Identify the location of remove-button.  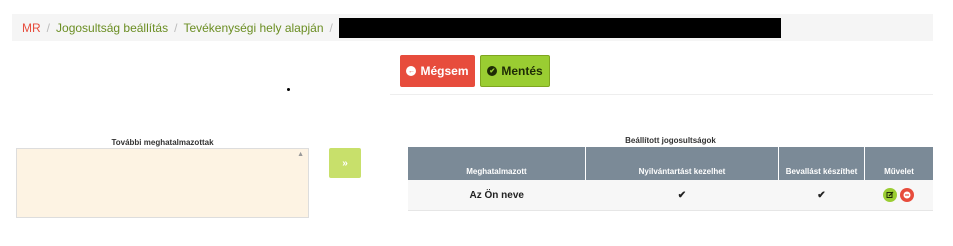
(907, 195).